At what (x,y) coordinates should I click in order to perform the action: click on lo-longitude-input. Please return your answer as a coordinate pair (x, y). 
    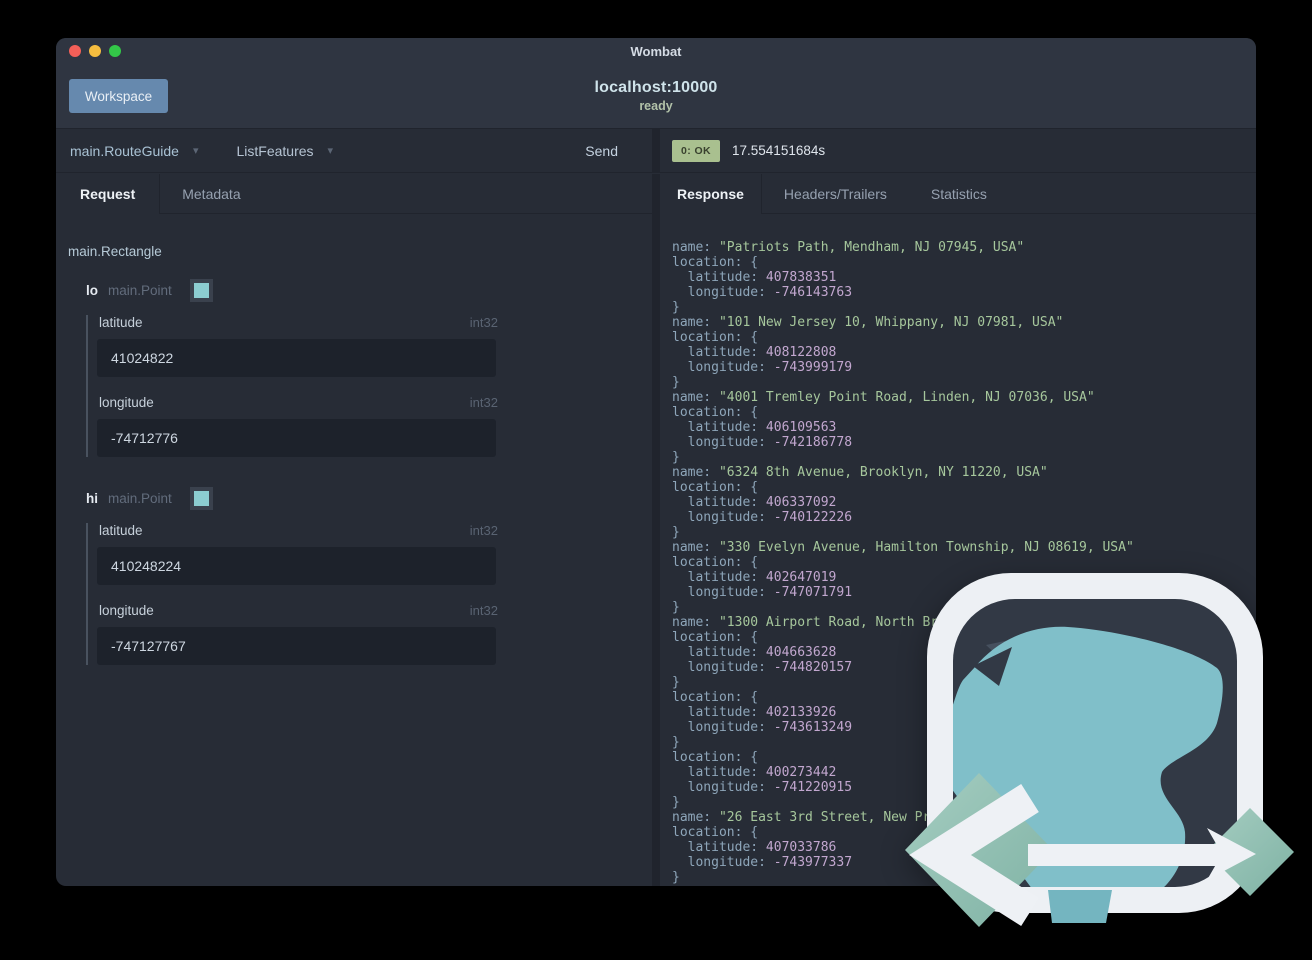
    Looking at the image, I should click on (296, 438).